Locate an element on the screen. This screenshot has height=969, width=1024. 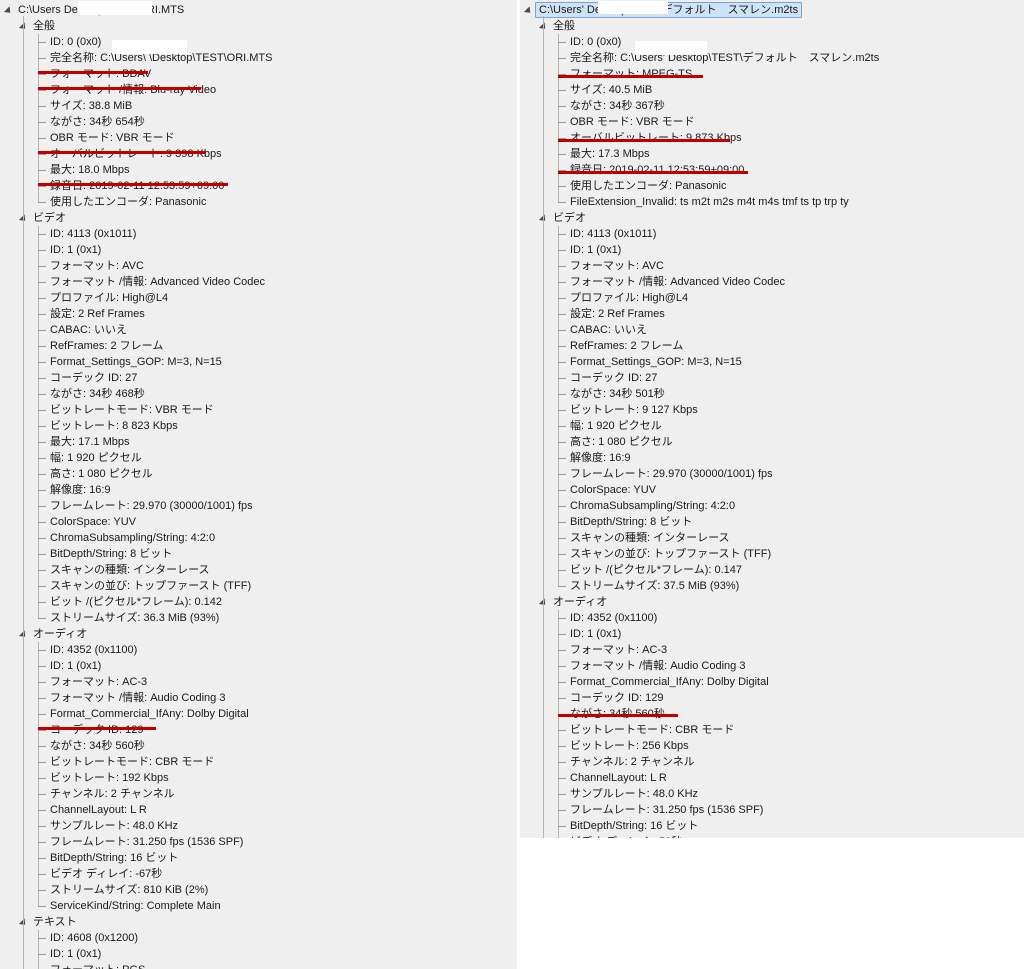
tree-property-row: 最大: 17.3 Mbps is located at coordinates (772, 154).